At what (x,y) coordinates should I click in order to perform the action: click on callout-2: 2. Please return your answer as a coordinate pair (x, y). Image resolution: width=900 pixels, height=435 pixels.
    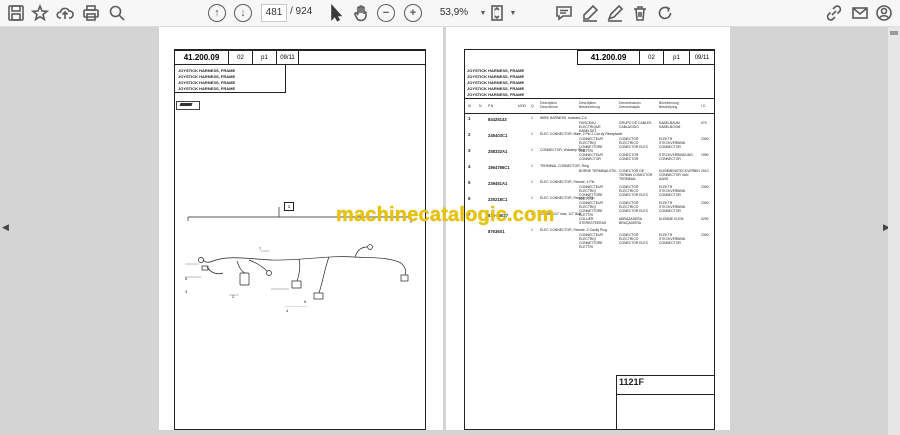
    Looking at the image, I should click on (233, 296).